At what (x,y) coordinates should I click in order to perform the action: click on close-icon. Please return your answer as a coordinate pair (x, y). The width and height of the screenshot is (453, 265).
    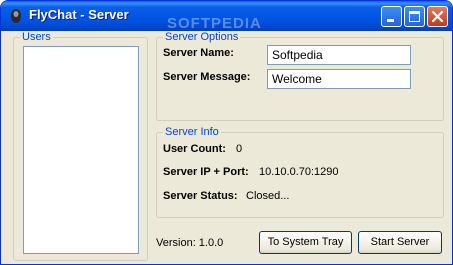
    Looking at the image, I should click on (437, 16).